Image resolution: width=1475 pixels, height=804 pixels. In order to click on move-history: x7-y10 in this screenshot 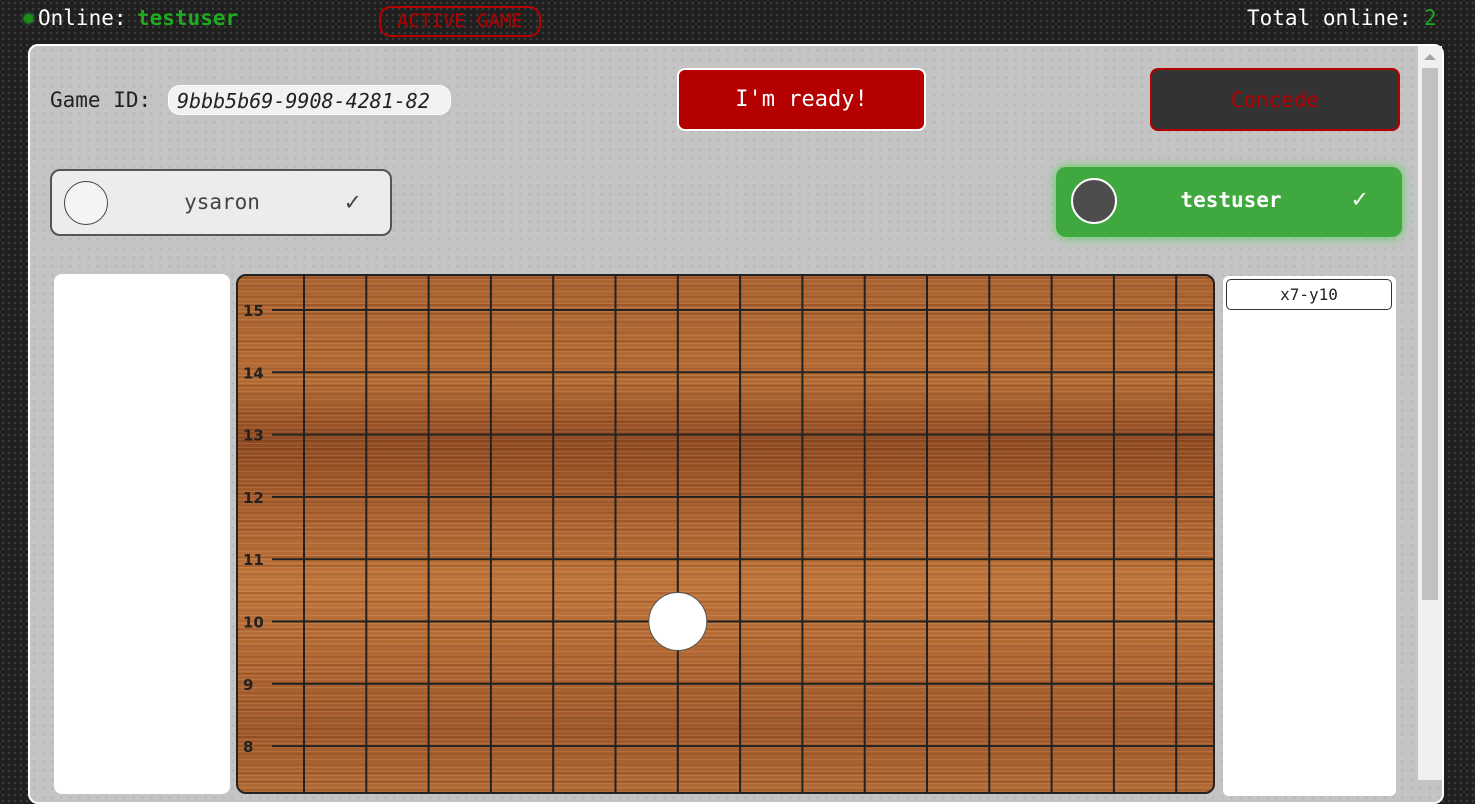, I will do `click(1309, 536)`.